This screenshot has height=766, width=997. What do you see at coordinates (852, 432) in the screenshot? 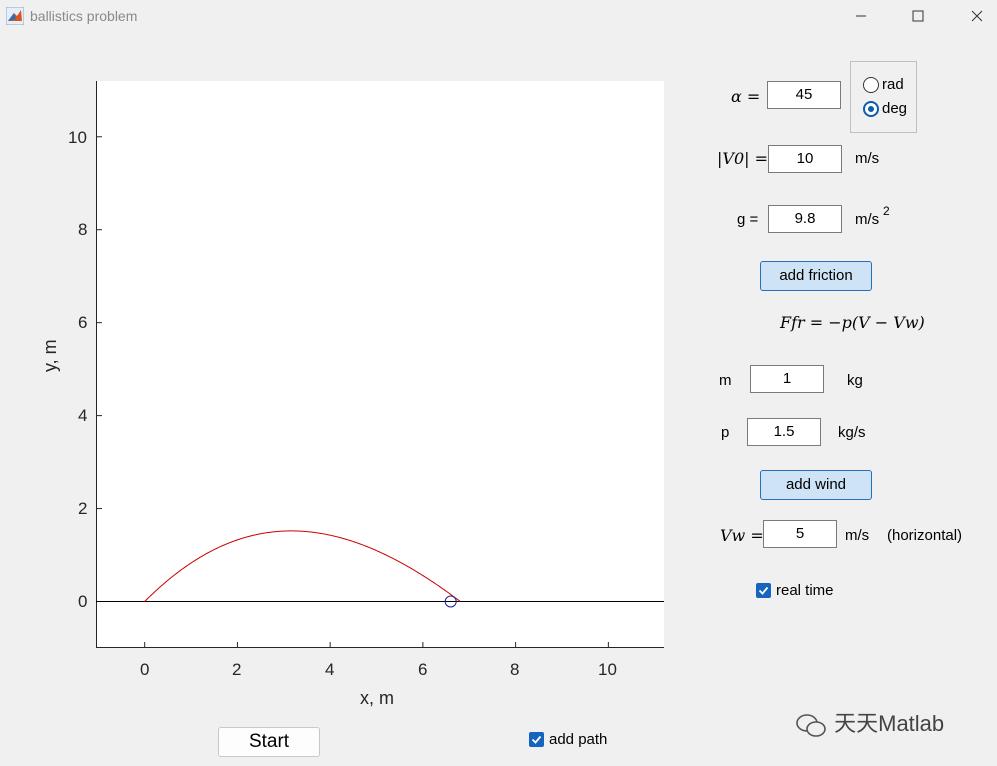
I see `p-unit: kg/s` at bounding box center [852, 432].